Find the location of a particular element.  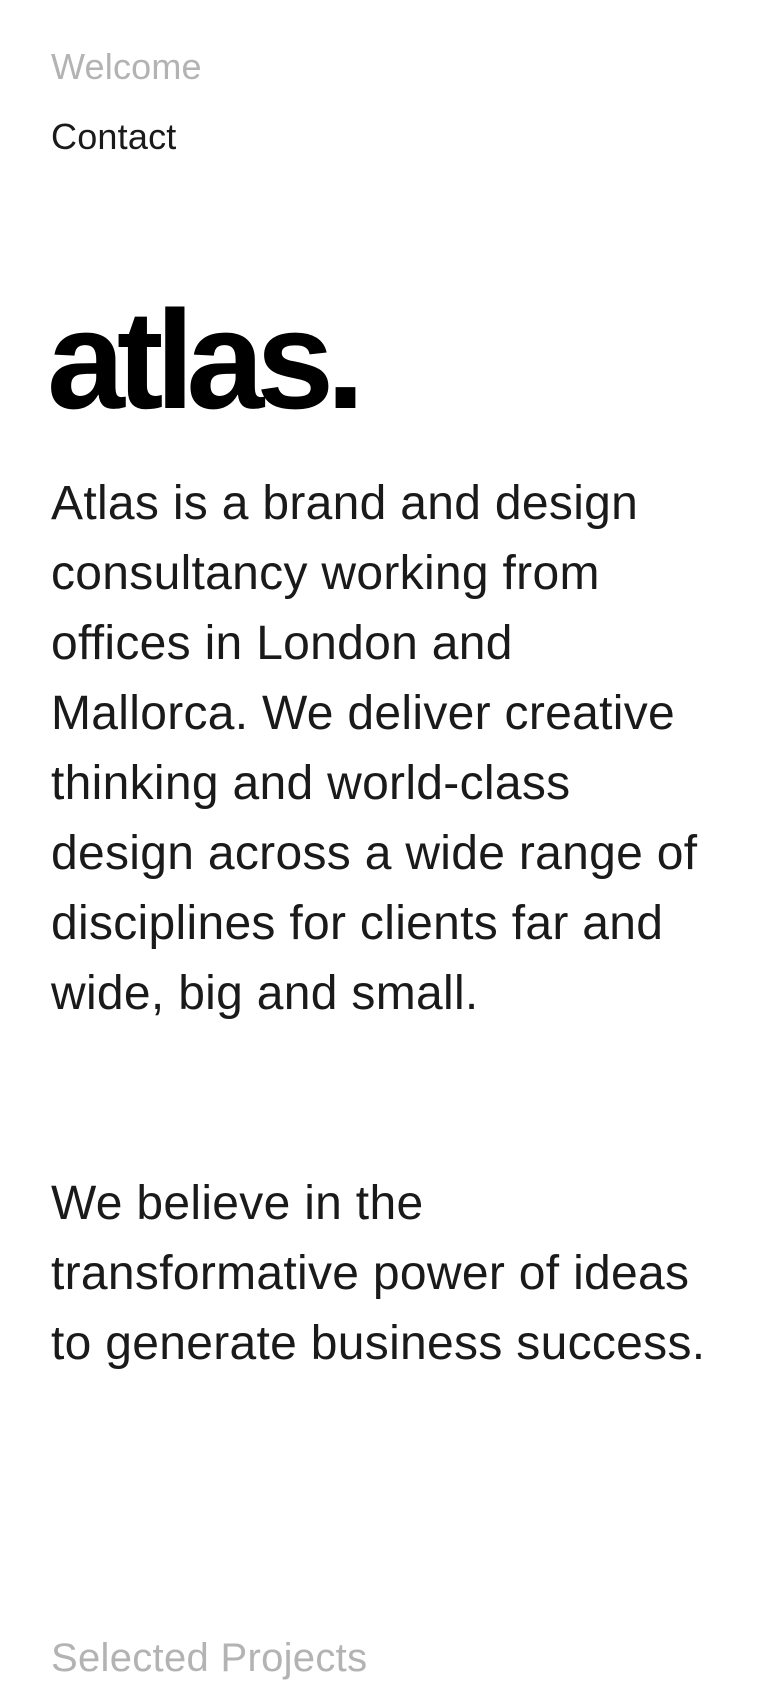

nav-link-welcome: Welcome is located at coordinates (126, 67).